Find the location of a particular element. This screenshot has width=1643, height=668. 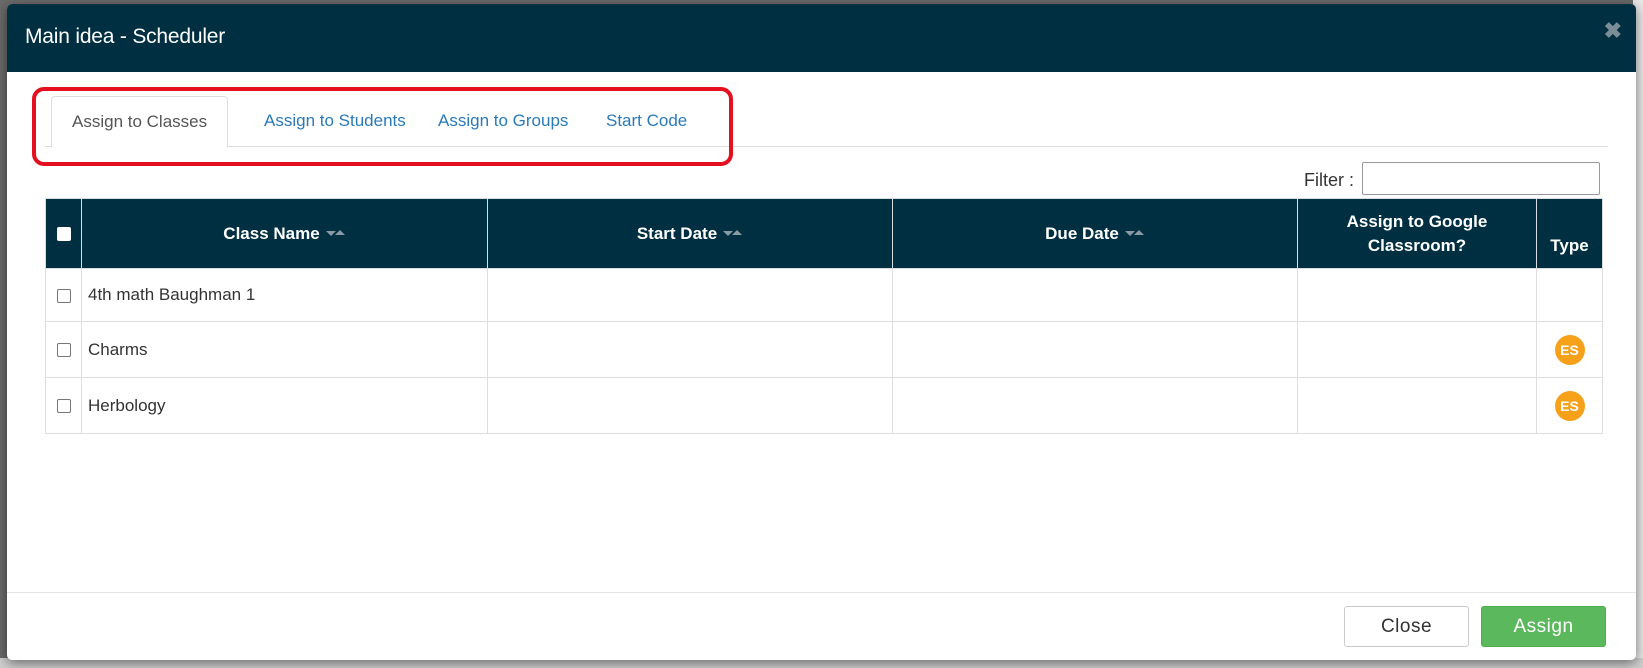

column-header-due-date: Due Date is located at coordinates (1095, 233).